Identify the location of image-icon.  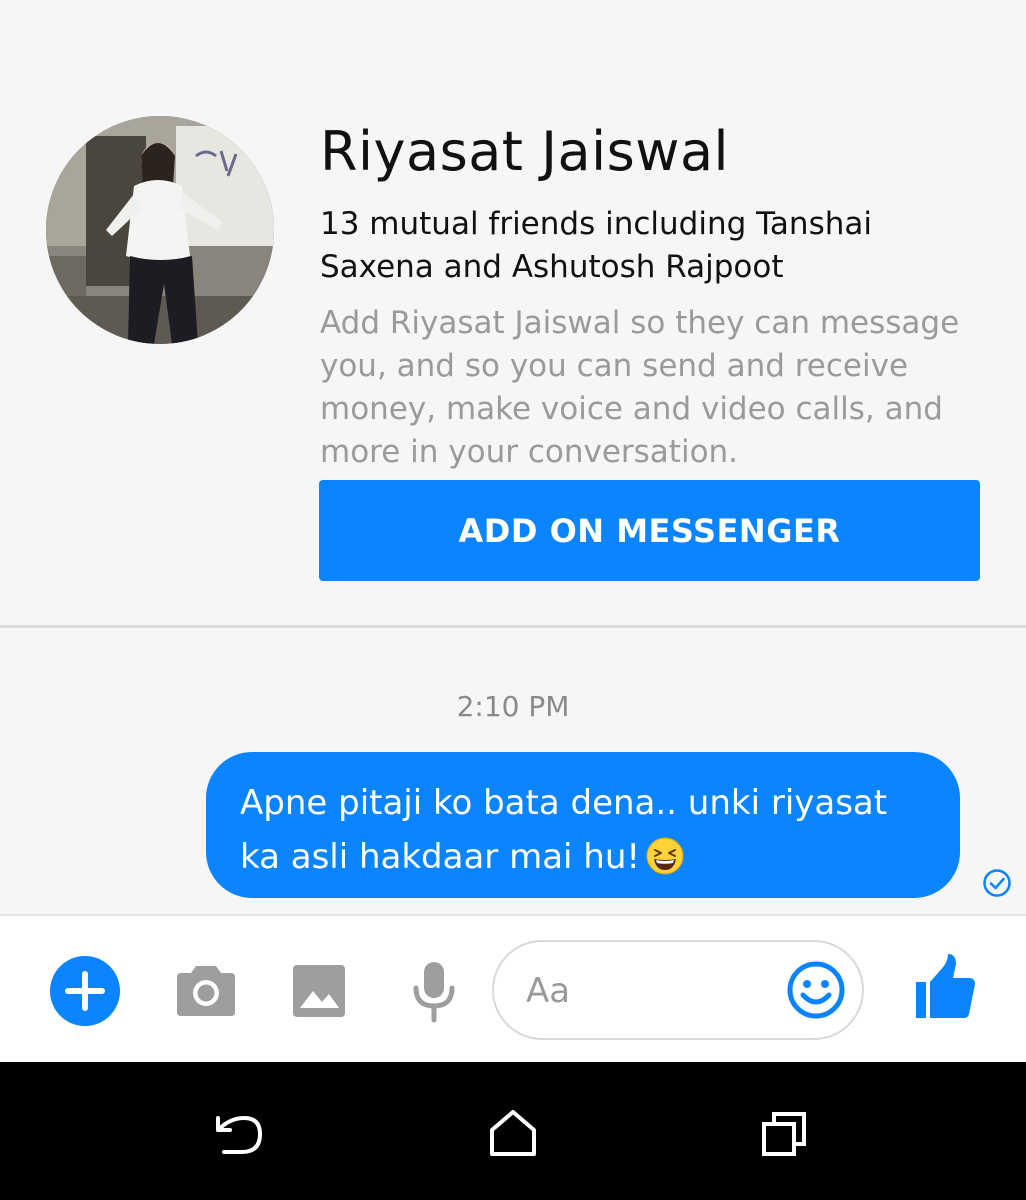
(319, 991).